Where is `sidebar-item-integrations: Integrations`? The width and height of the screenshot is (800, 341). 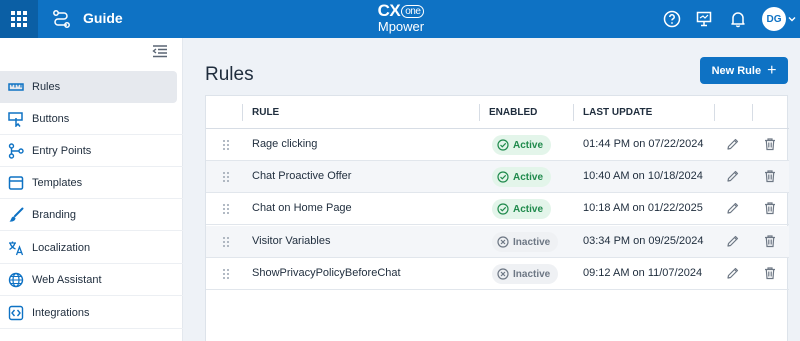 sidebar-item-integrations: Integrations is located at coordinates (91, 313).